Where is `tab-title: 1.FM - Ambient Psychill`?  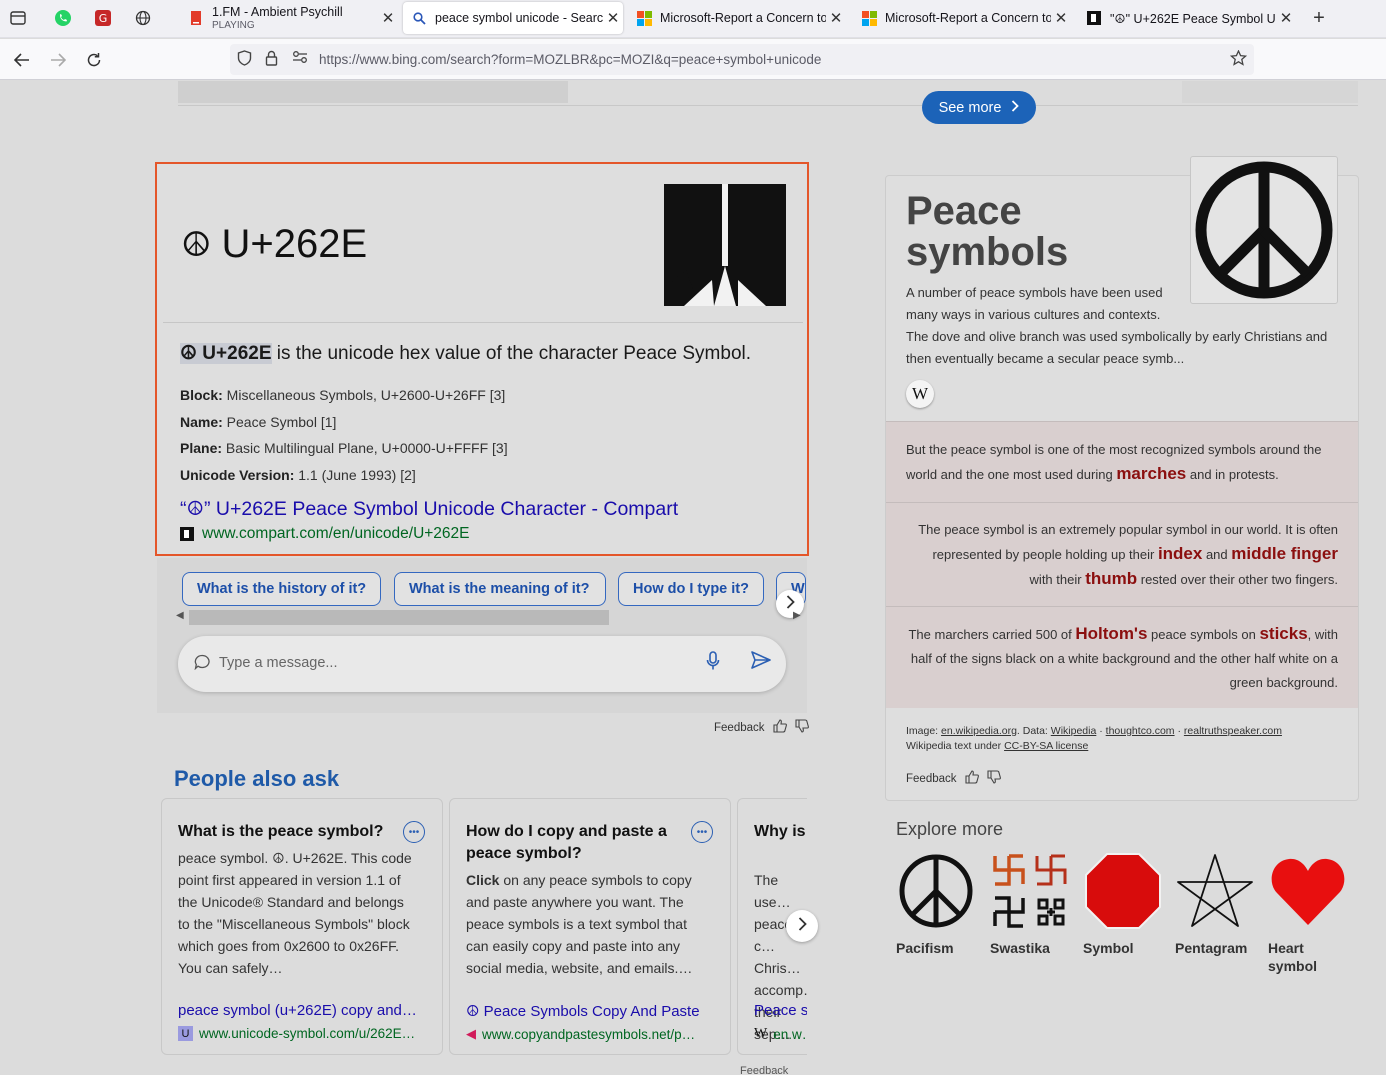
tab-title: 1.FM - Ambient Psychill is located at coordinates (277, 12).